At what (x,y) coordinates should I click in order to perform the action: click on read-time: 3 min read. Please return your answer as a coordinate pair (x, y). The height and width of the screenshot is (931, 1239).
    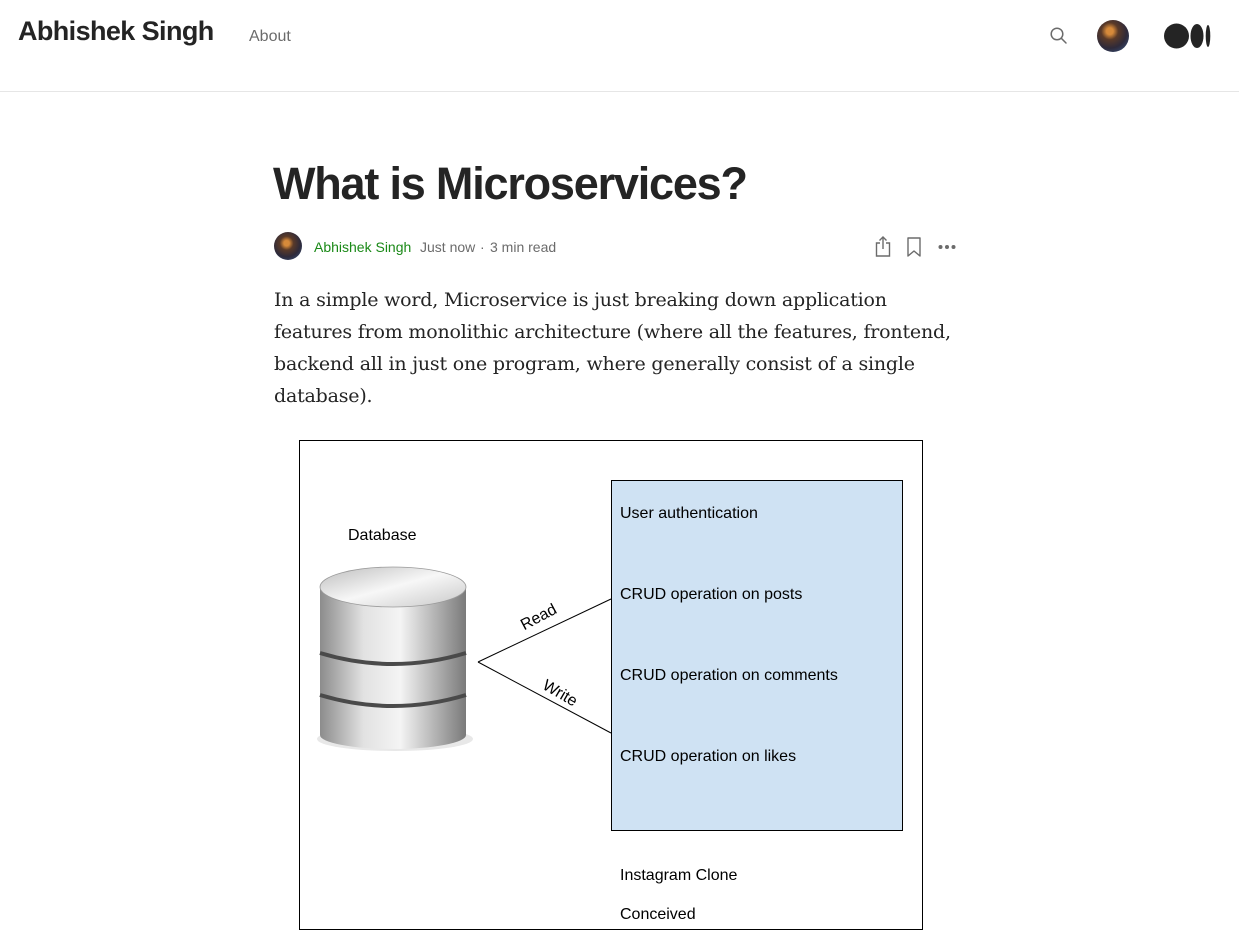
    Looking at the image, I should click on (523, 247).